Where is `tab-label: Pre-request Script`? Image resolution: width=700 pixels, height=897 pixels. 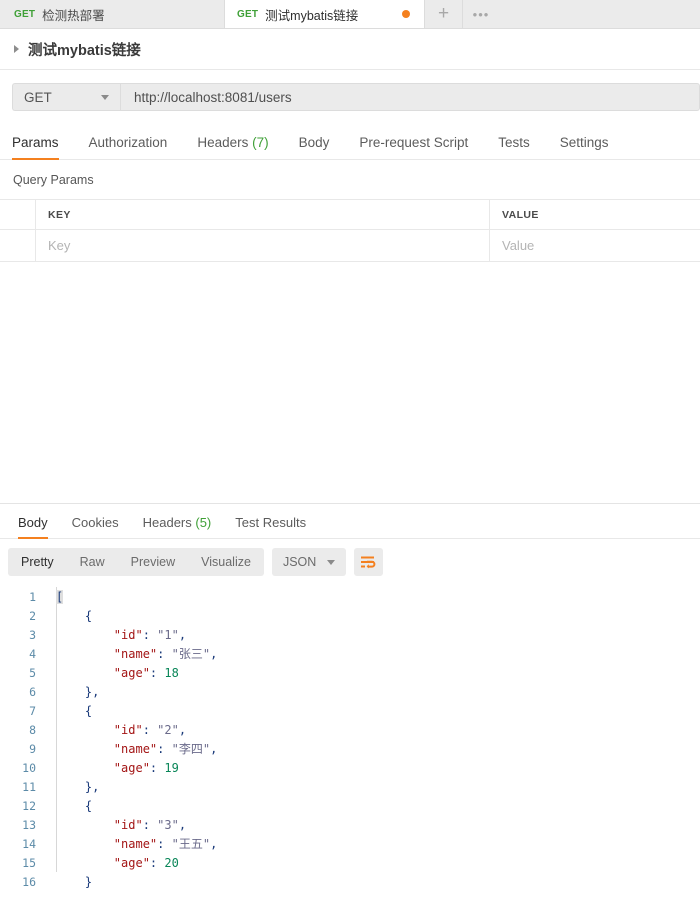 tab-label: Pre-request Script is located at coordinates (414, 142).